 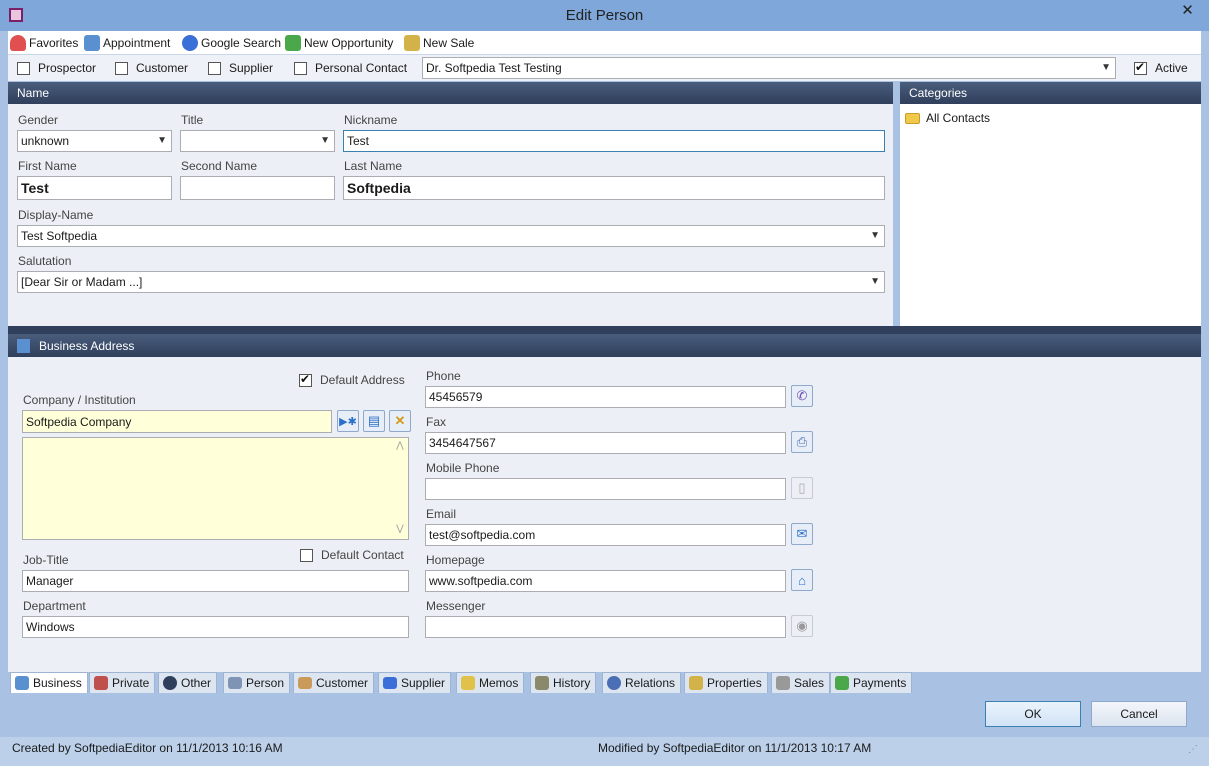 I want to click on address-scrollbar: ⋀ ⋁, so click(x=400, y=489).